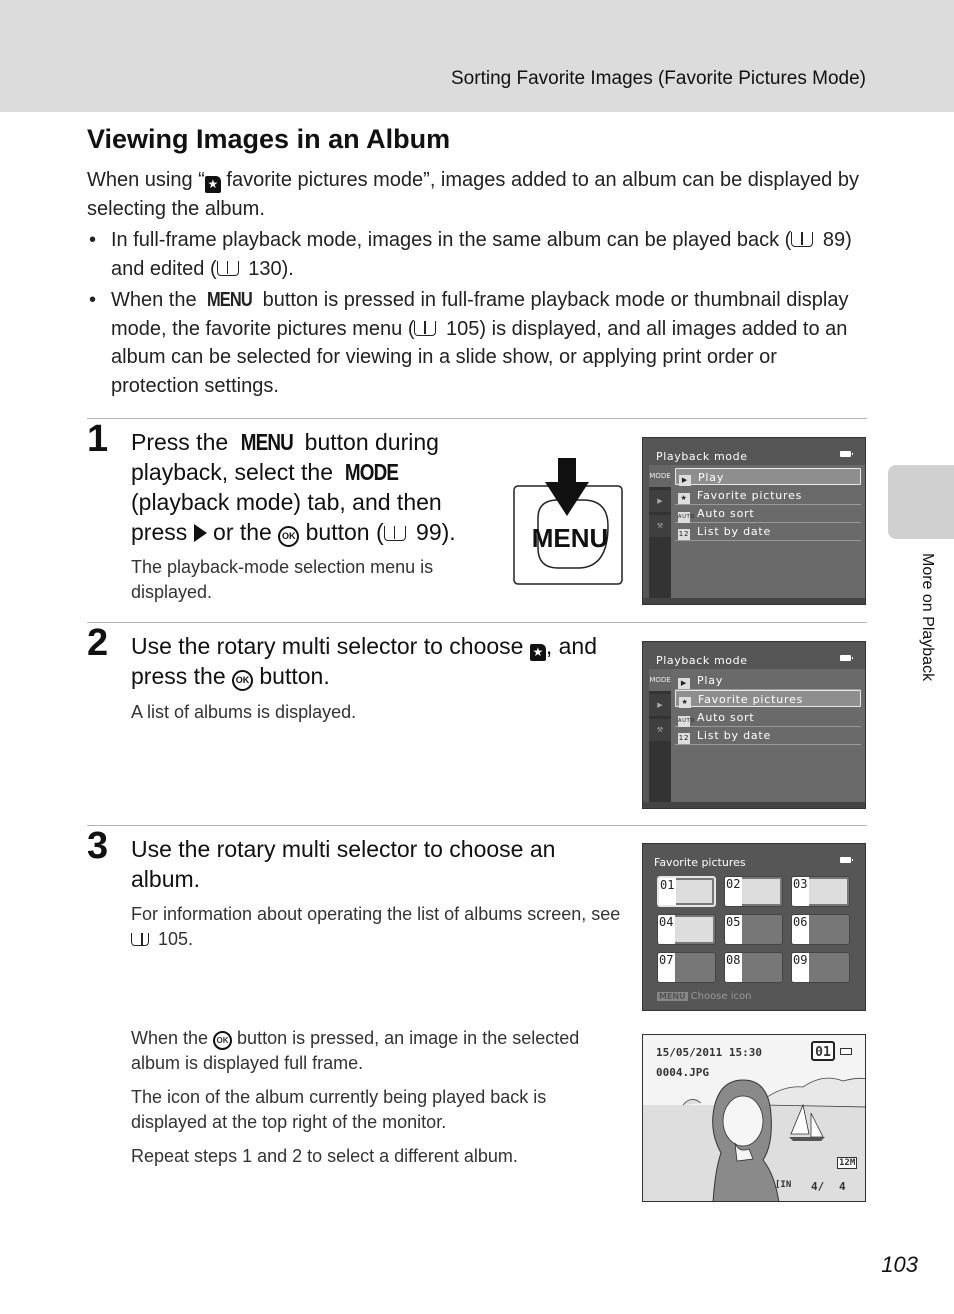 The width and height of the screenshot is (954, 1314). What do you see at coordinates (666, 929) in the screenshot?
I see `album-number: 04` at bounding box center [666, 929].